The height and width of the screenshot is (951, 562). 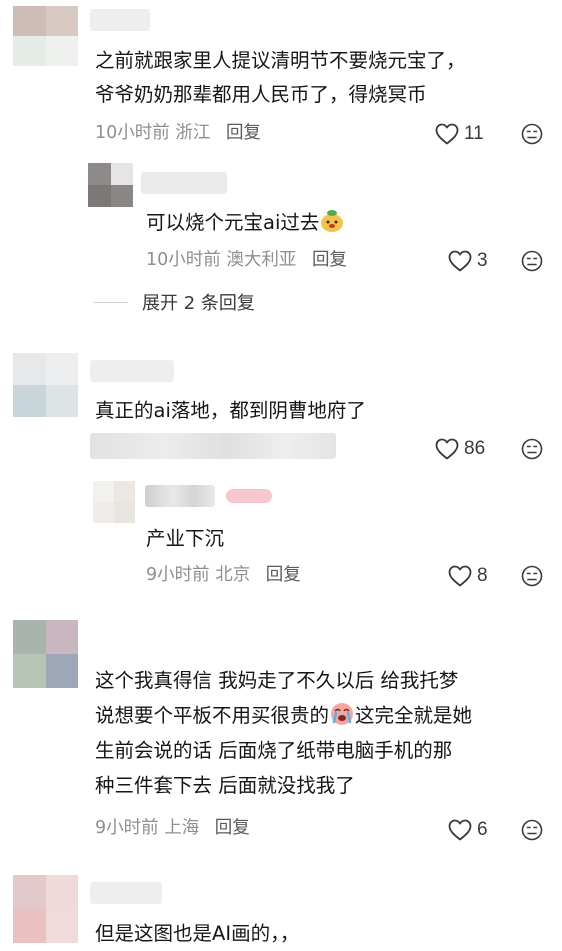 What do you see at coordinates (274, 750) in the screenshot?
I see `comment-text-line: 生前会说的话 后面烧了纸带电脑手机的那` at bounding box center [274, 750].